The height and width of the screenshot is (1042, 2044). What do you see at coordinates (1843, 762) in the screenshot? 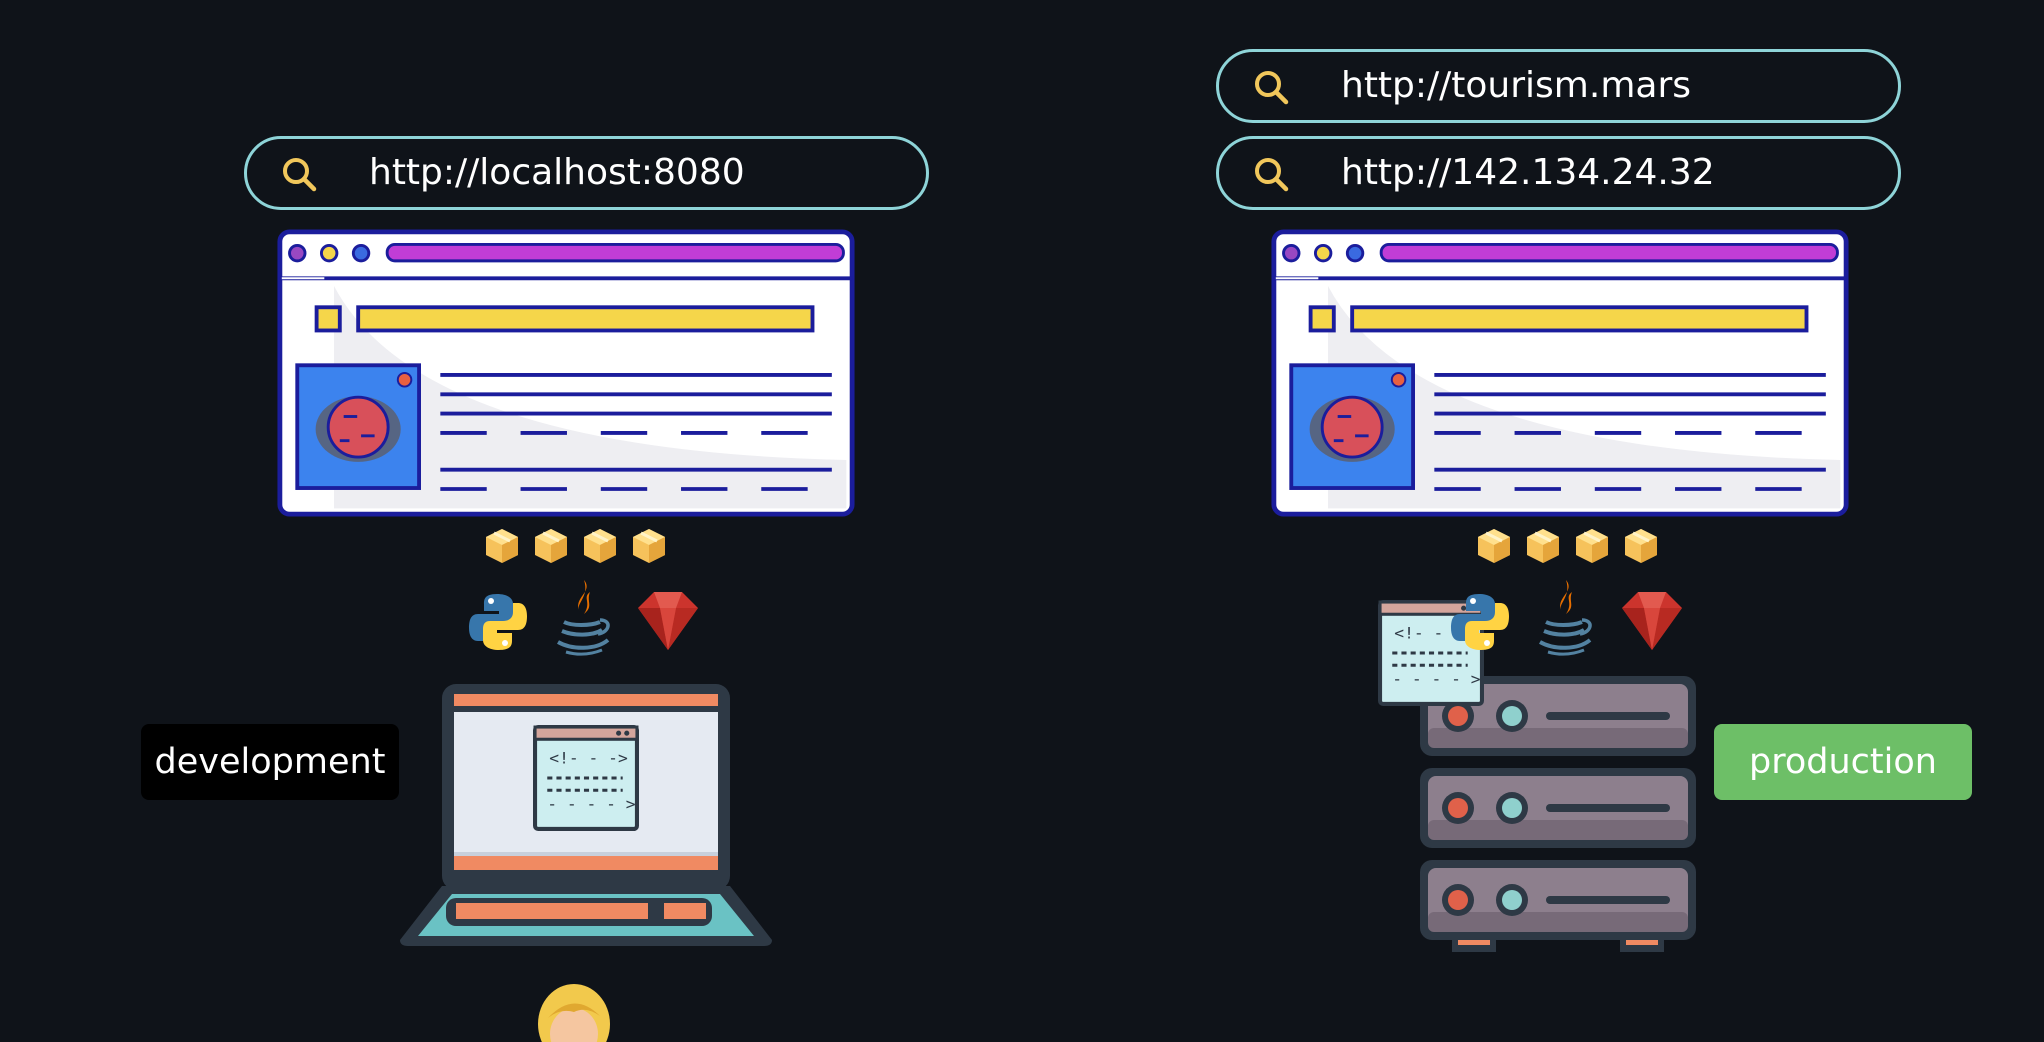
I see `production-badge: production` at bounding box center [1843, 762].